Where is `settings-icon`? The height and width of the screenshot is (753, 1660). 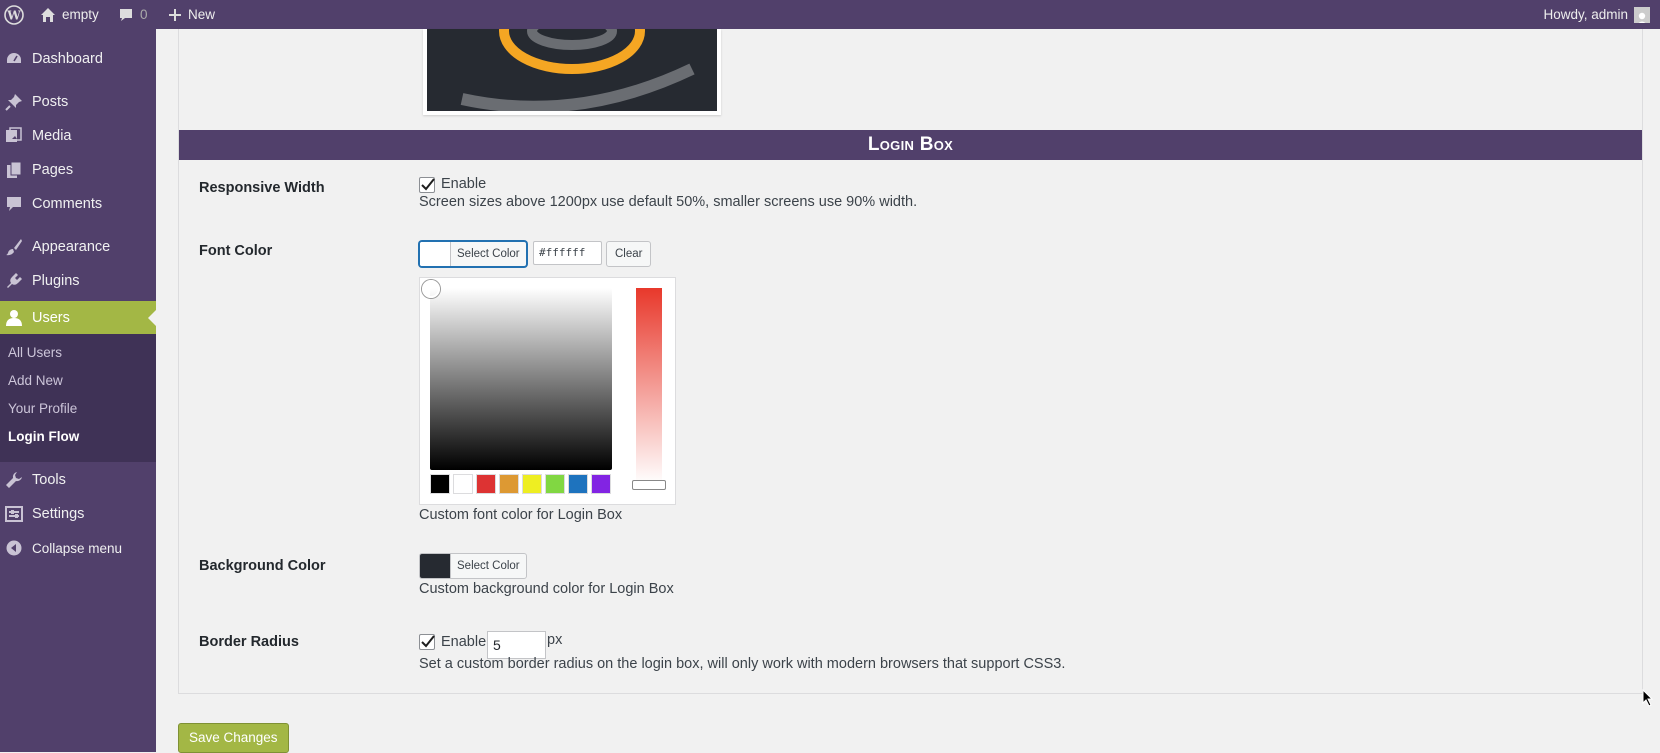
settings-icon is located at coordinates (14, 514).